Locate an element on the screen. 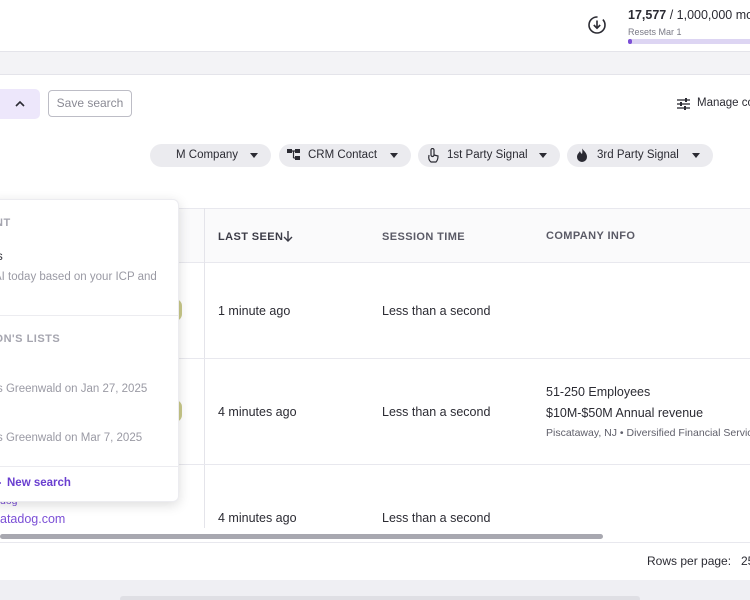 The image size is (750, 600). saved-list-item: s Greenwald on Mar 7, 2025 is located at coordinates (71, 438).